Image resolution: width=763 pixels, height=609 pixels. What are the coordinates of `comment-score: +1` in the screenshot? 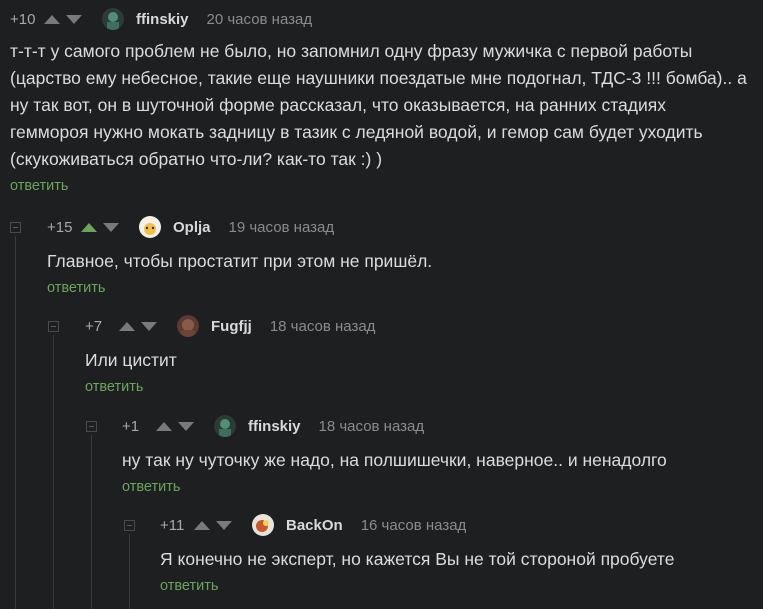 It's located at (131, 426).